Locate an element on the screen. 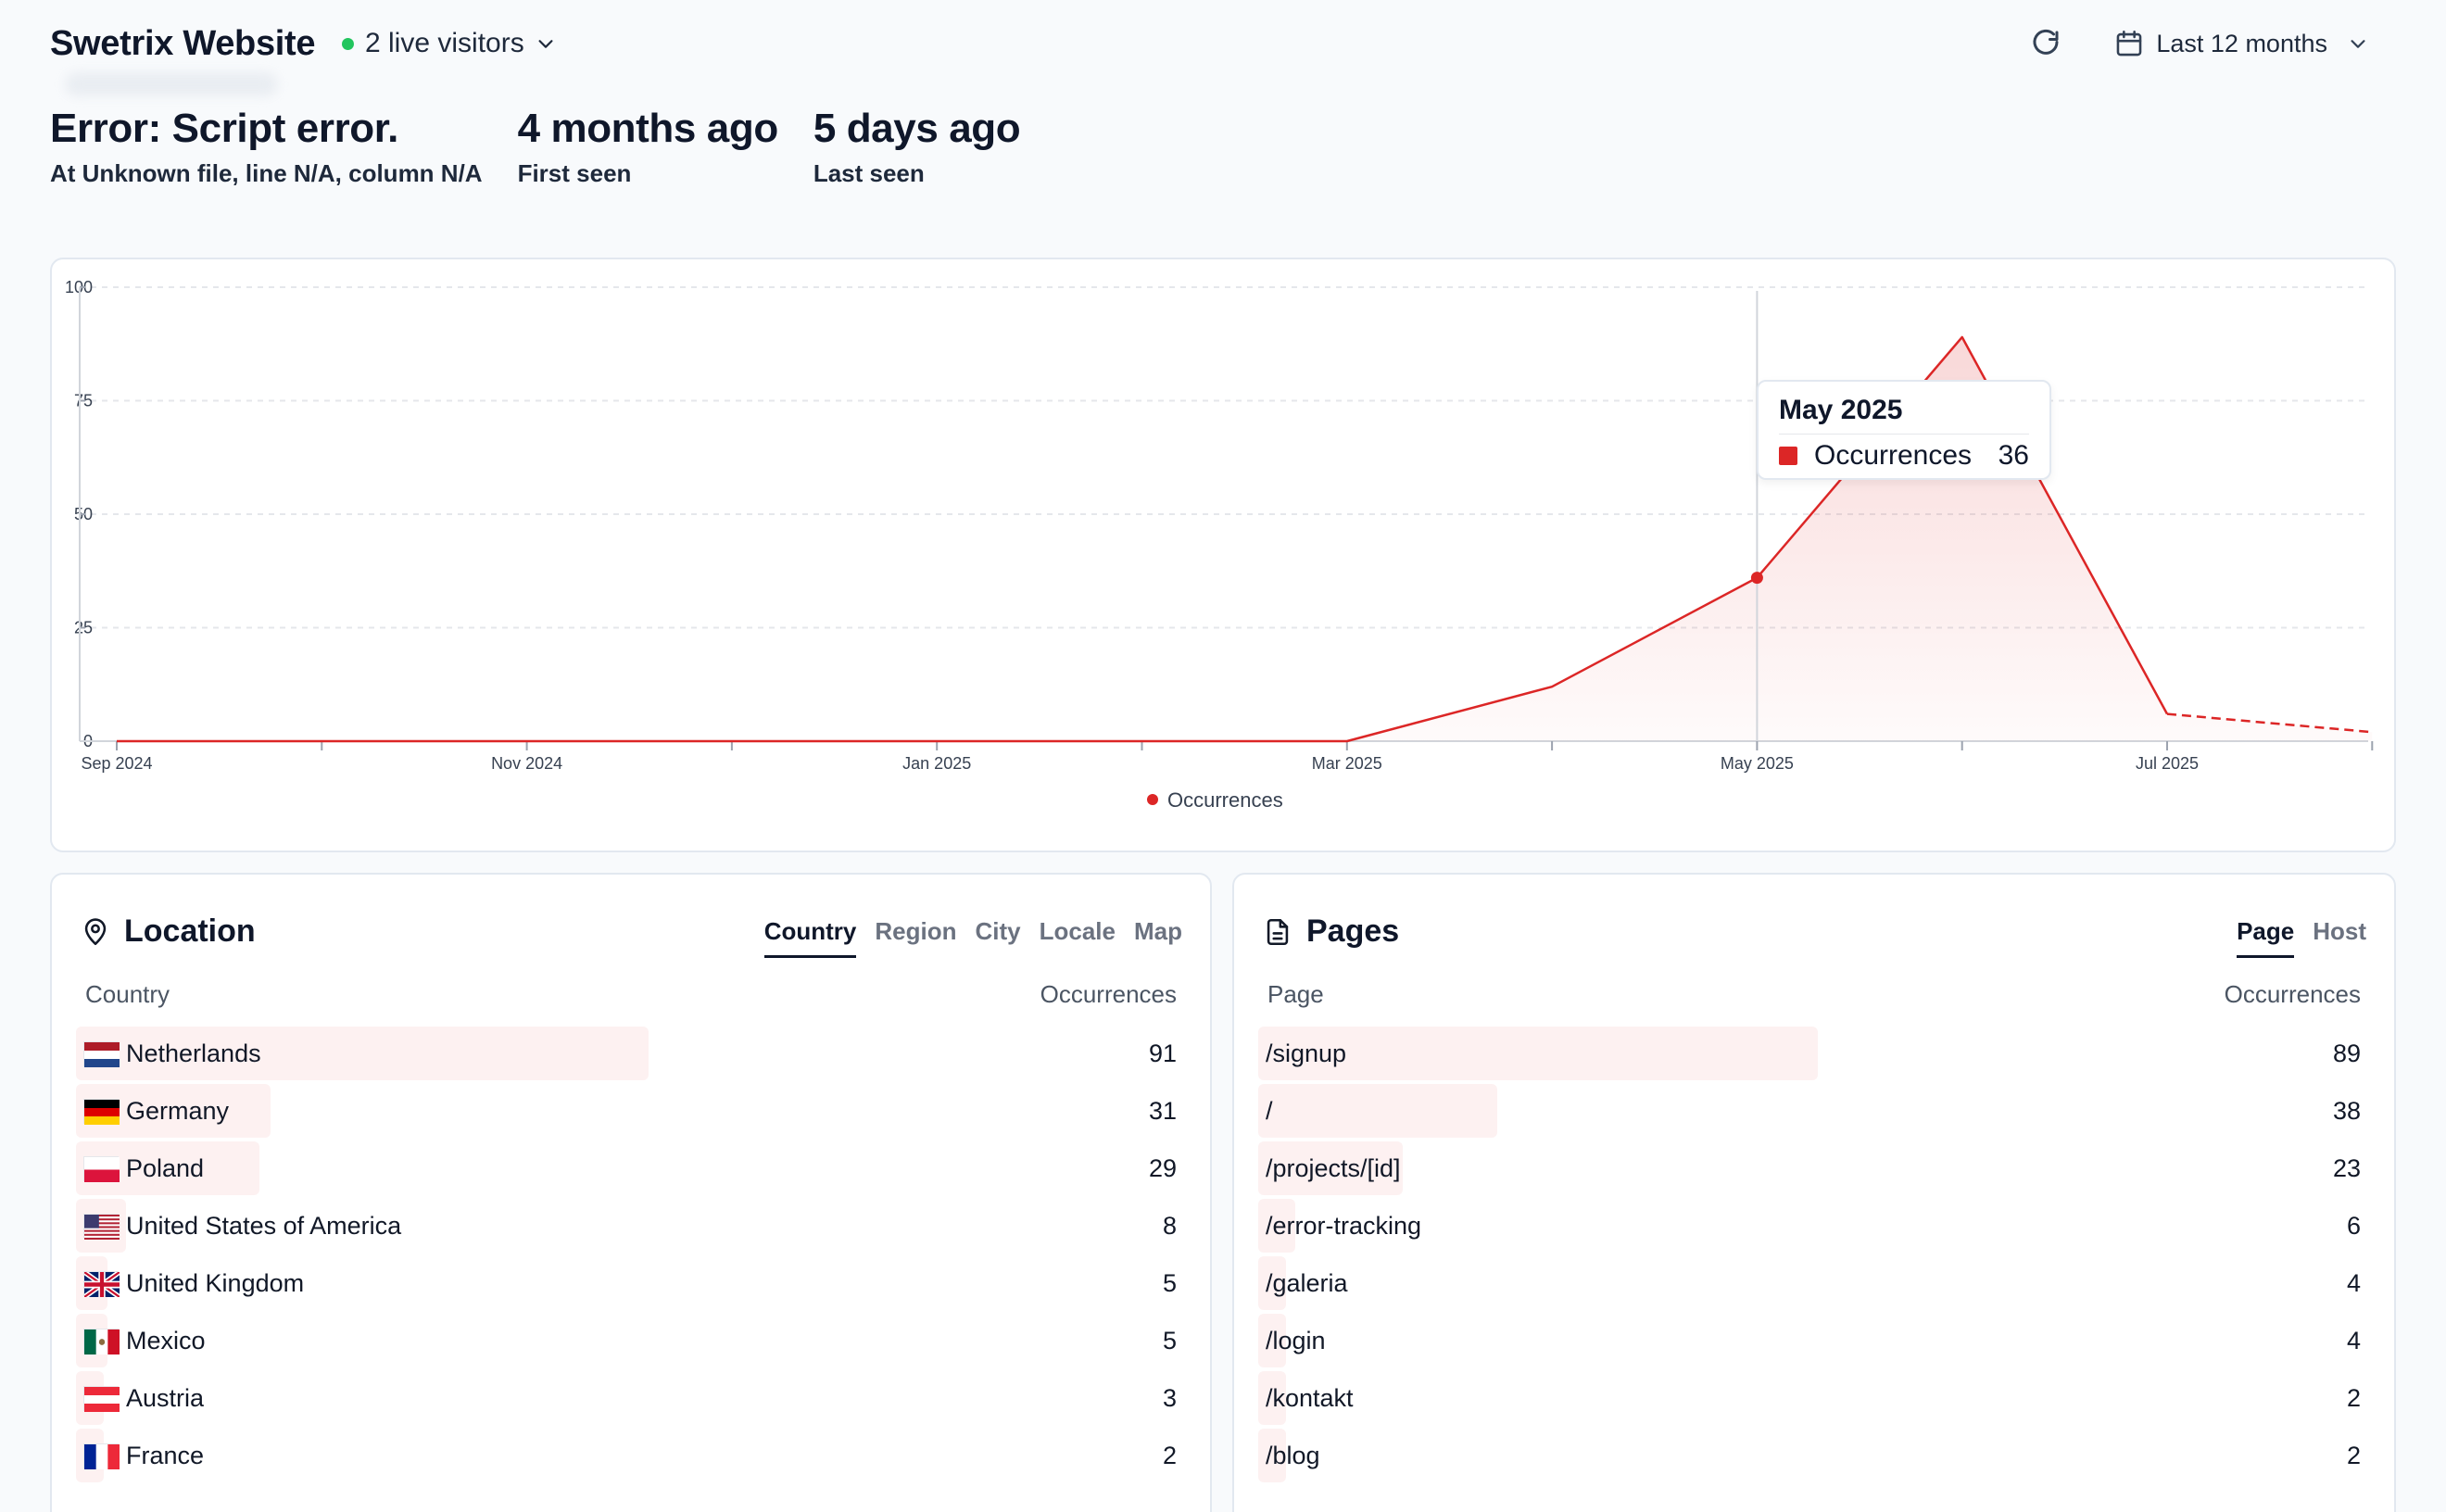  period-label: Last 12 months is located at coordinates (2241, 43).